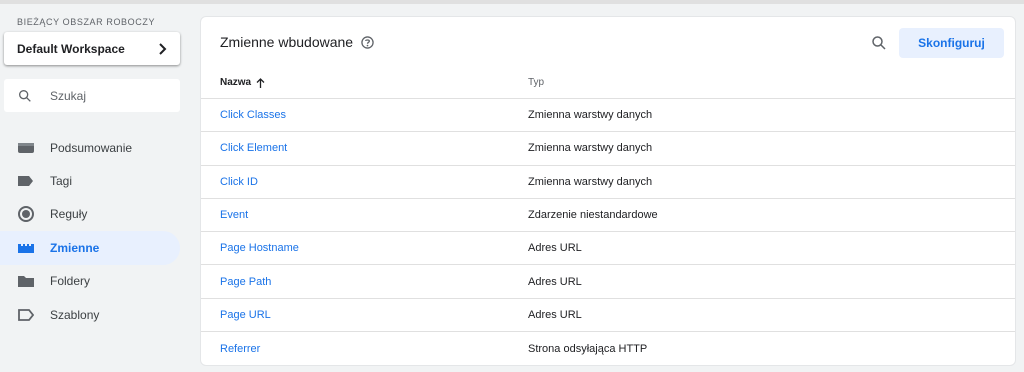  What do you see at coordinates (367, 42) in the screenshot?
I see `help-icon` at bounding box center [367, 42].